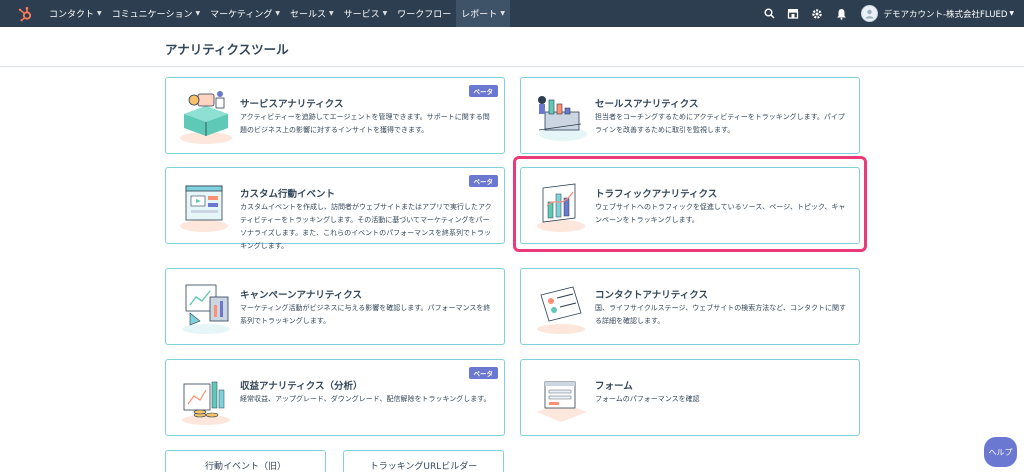 The image size is (1024, 472). What do you see at coordinates (301, 386) in the screenshot?
I see `card-title: 収益アナリティクス（分析）` at bounding box center [301, 386].